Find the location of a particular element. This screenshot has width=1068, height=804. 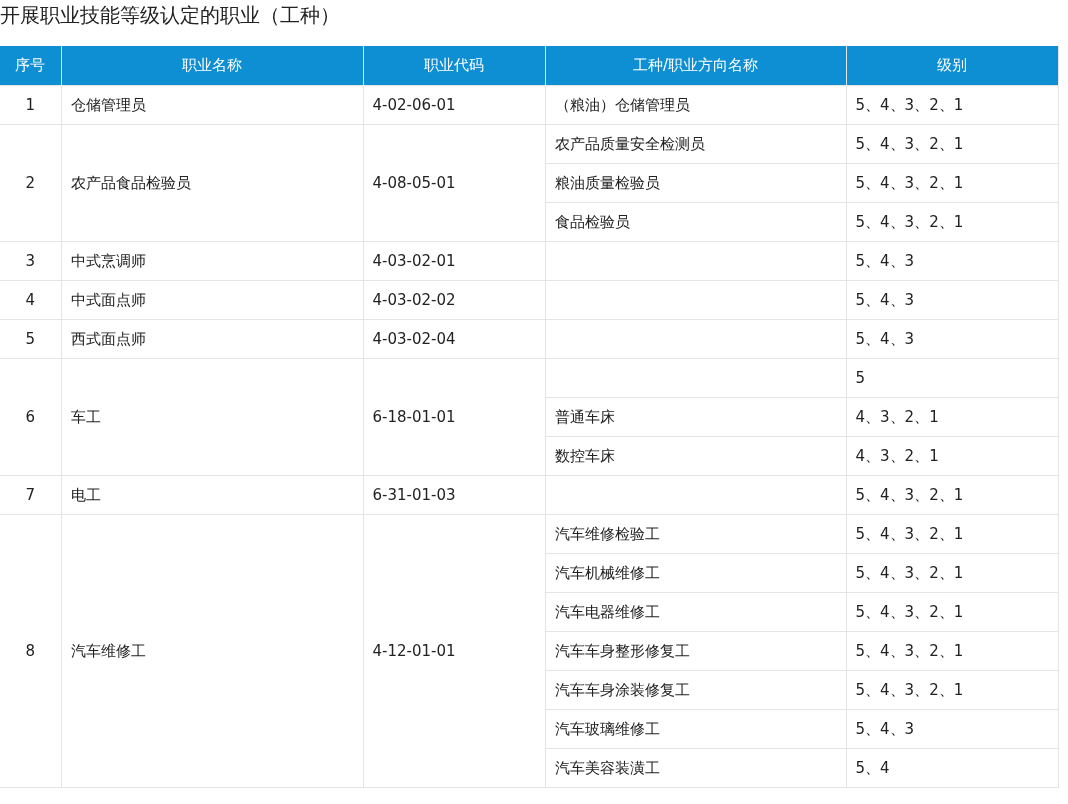

table-cell: （粮油）仓储管理员 is located at coordinates (695, 105).